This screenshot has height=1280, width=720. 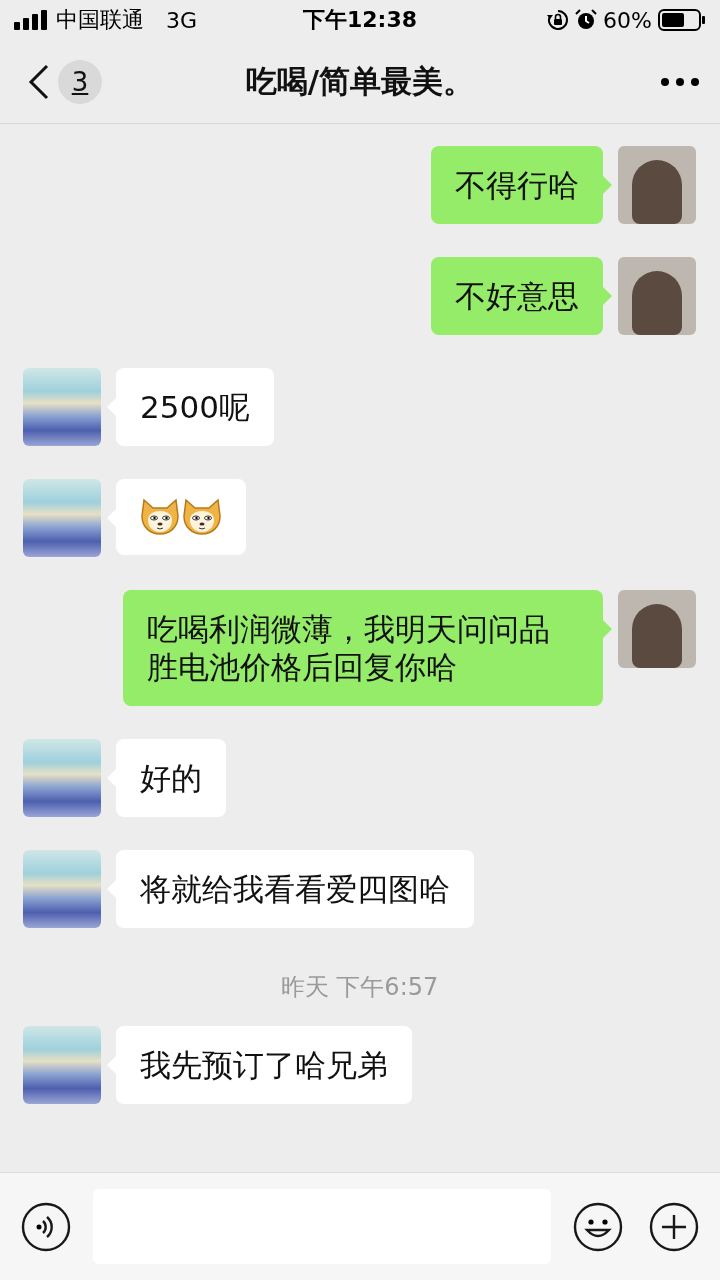 I want to click on alarm-icon, so click(x=586, y=20).